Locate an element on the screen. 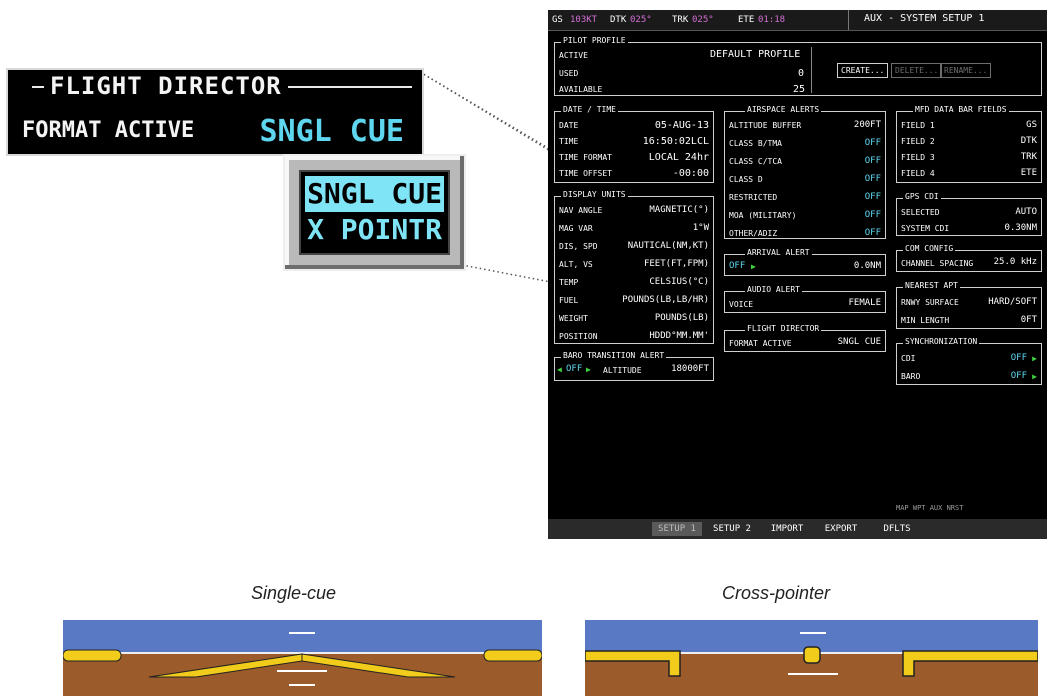 The image size is (1047, 696). nearest-apt-title: NEAREST APT is located at coordinates (931, 285).